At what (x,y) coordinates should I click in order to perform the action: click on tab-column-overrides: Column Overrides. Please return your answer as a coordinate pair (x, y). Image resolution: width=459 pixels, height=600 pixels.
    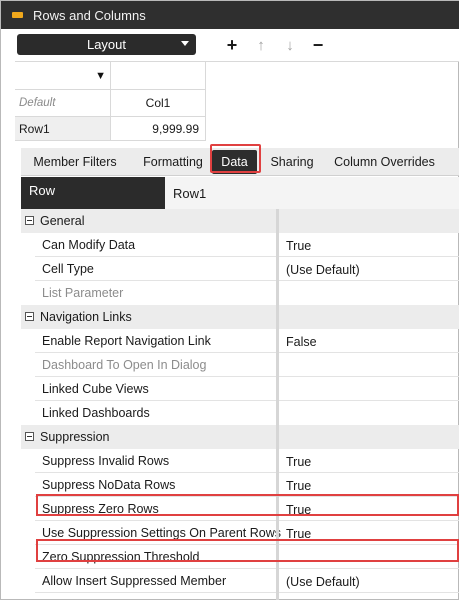
    Looking at the image, I should click on (384, 162).